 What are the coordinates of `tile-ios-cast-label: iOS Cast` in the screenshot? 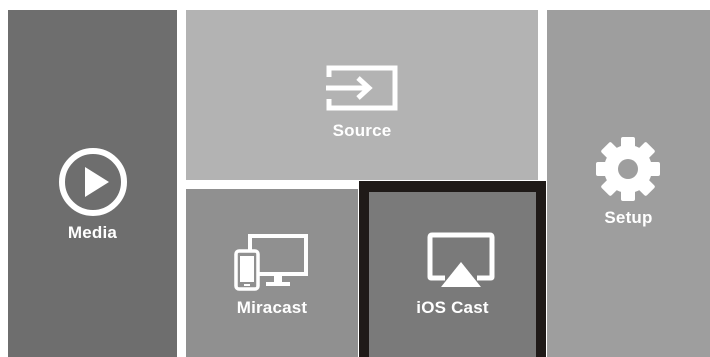 It's located at (452, 307).